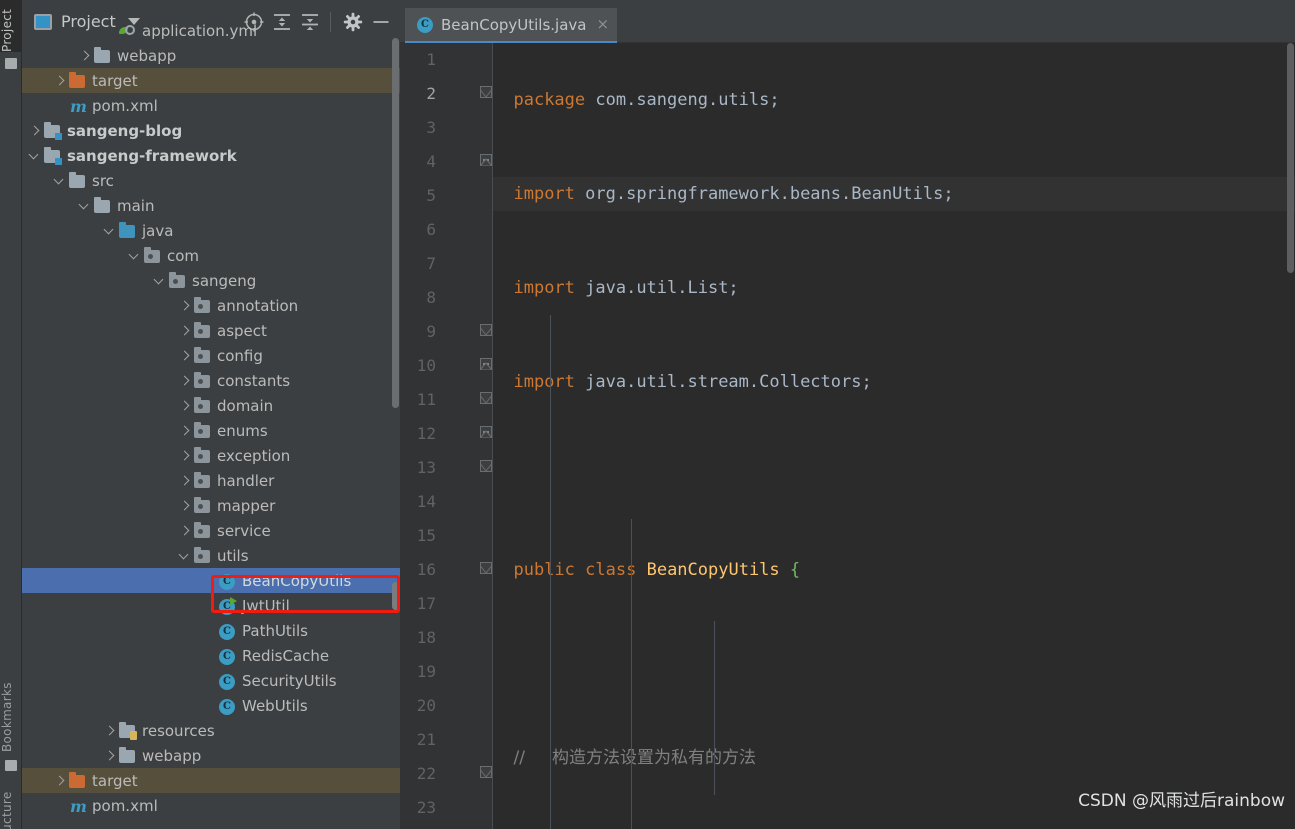  I want to click on tree-node-src: src, so click(211, 180).